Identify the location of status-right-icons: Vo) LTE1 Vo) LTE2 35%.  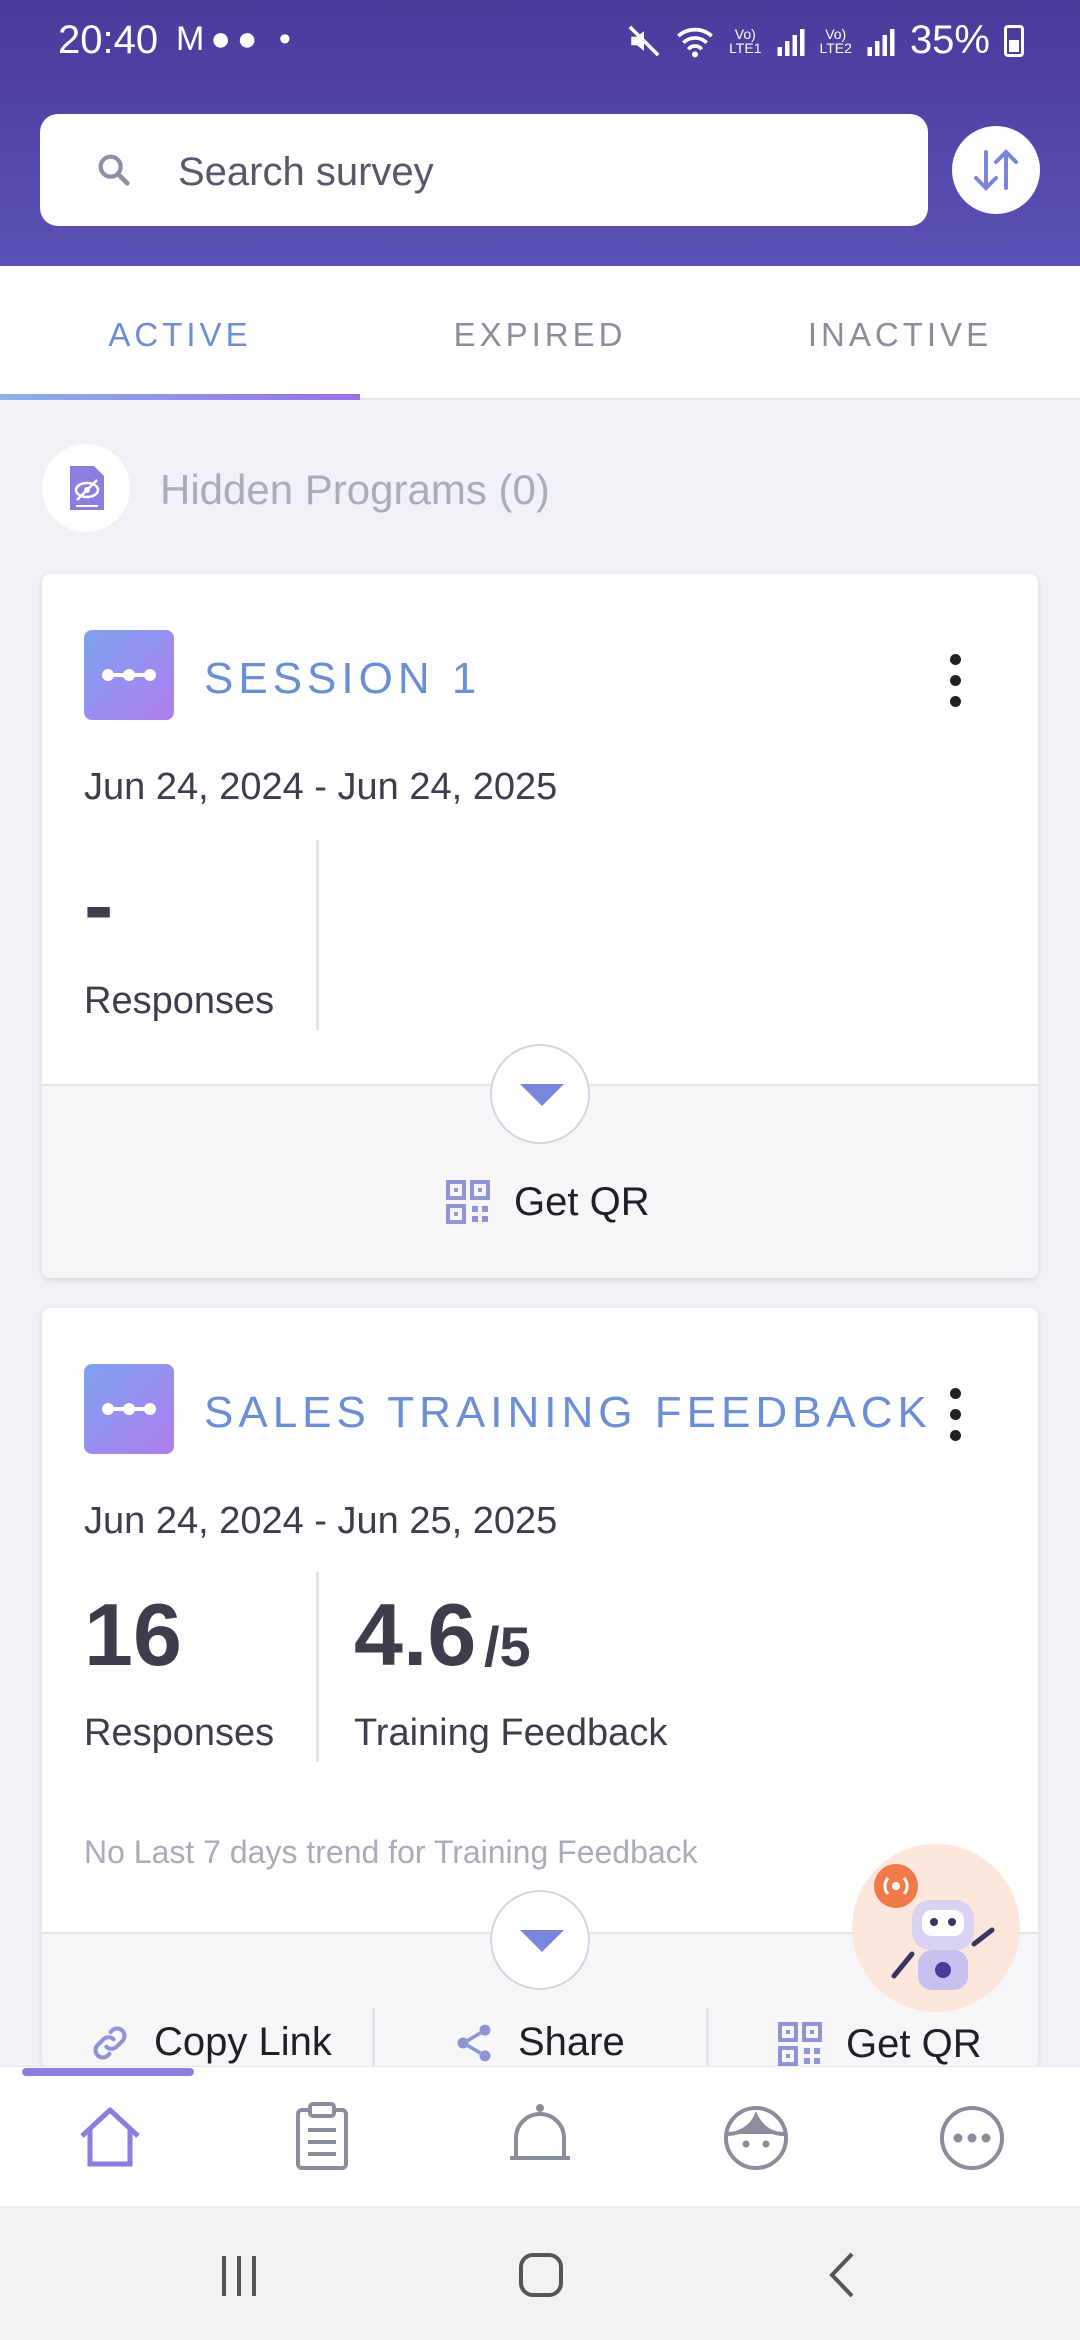
(825, 40).